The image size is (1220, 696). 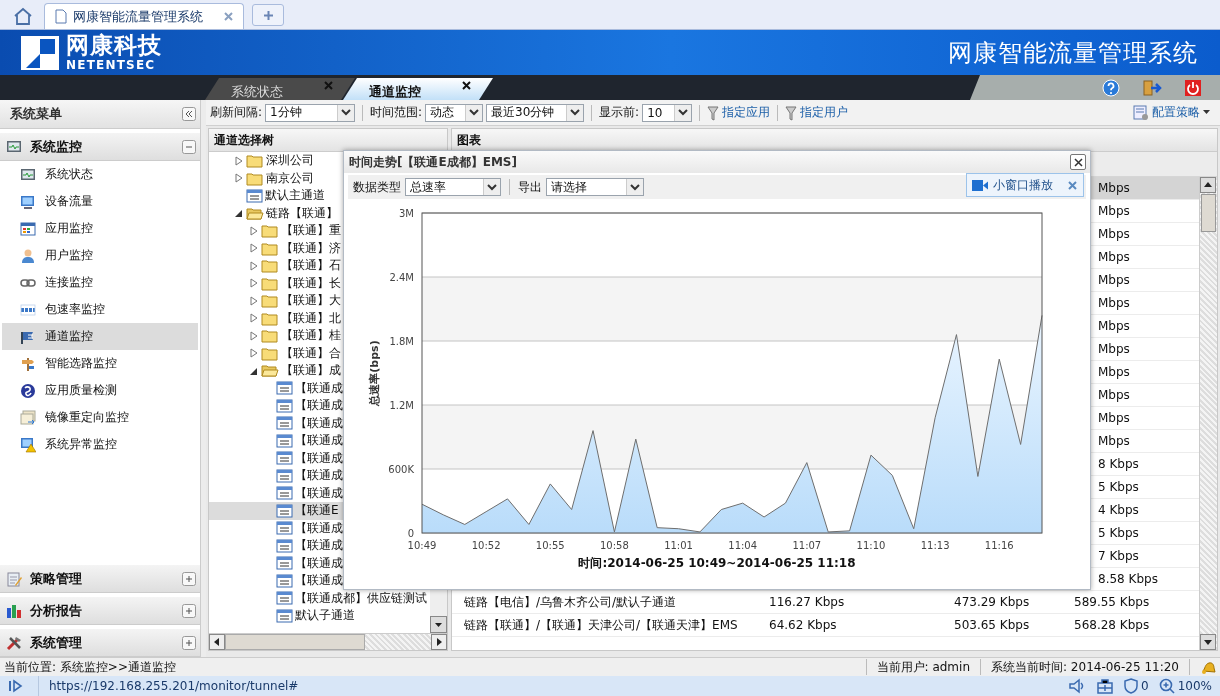 I want to click on menu-item: 包速率监控, so click(x=100, y=309).